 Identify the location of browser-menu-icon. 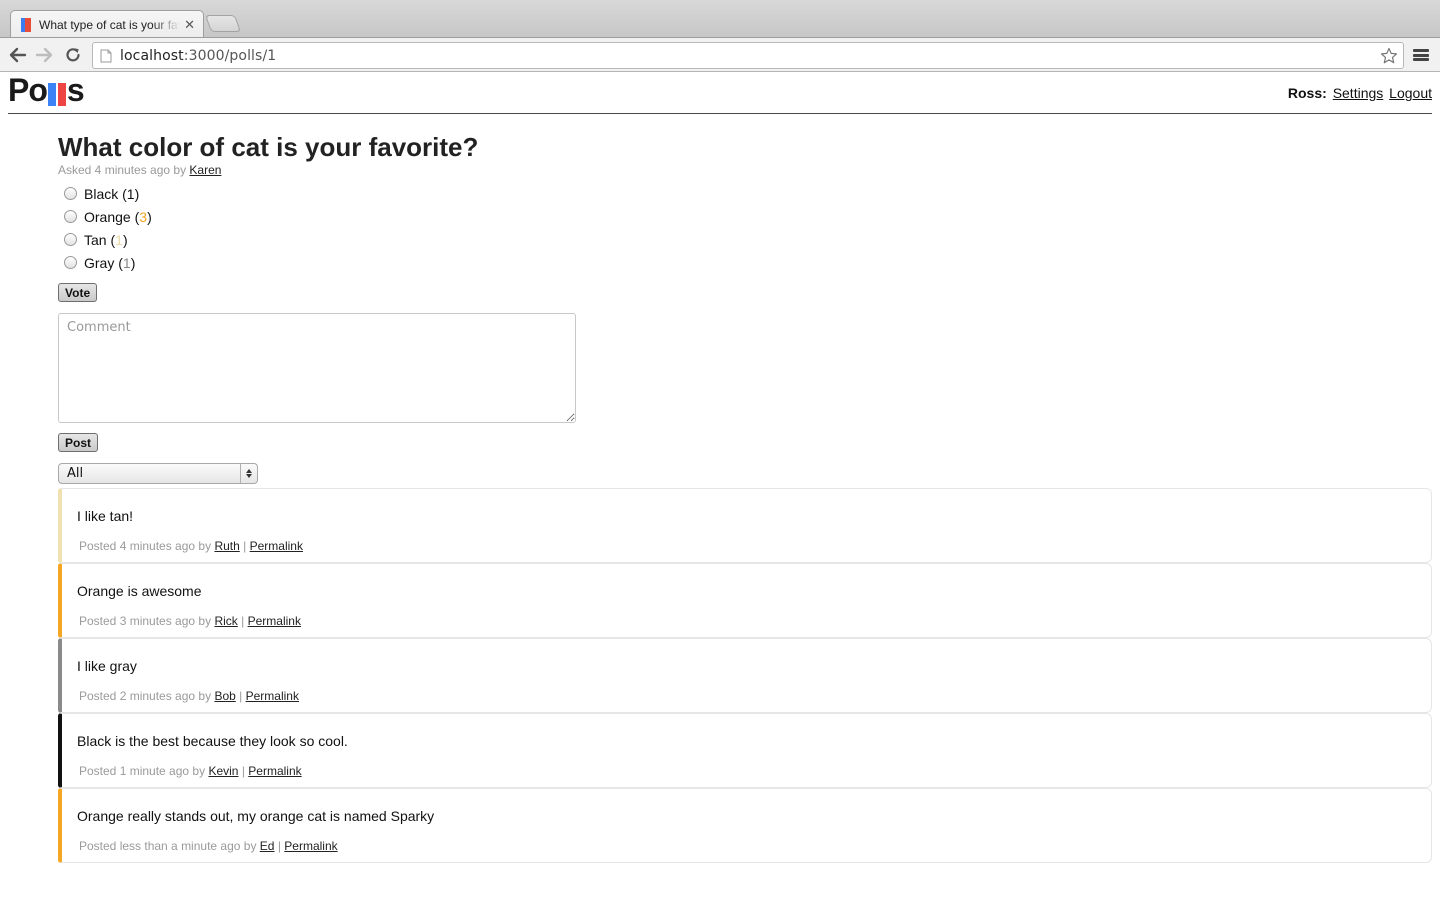
(1421, 55).